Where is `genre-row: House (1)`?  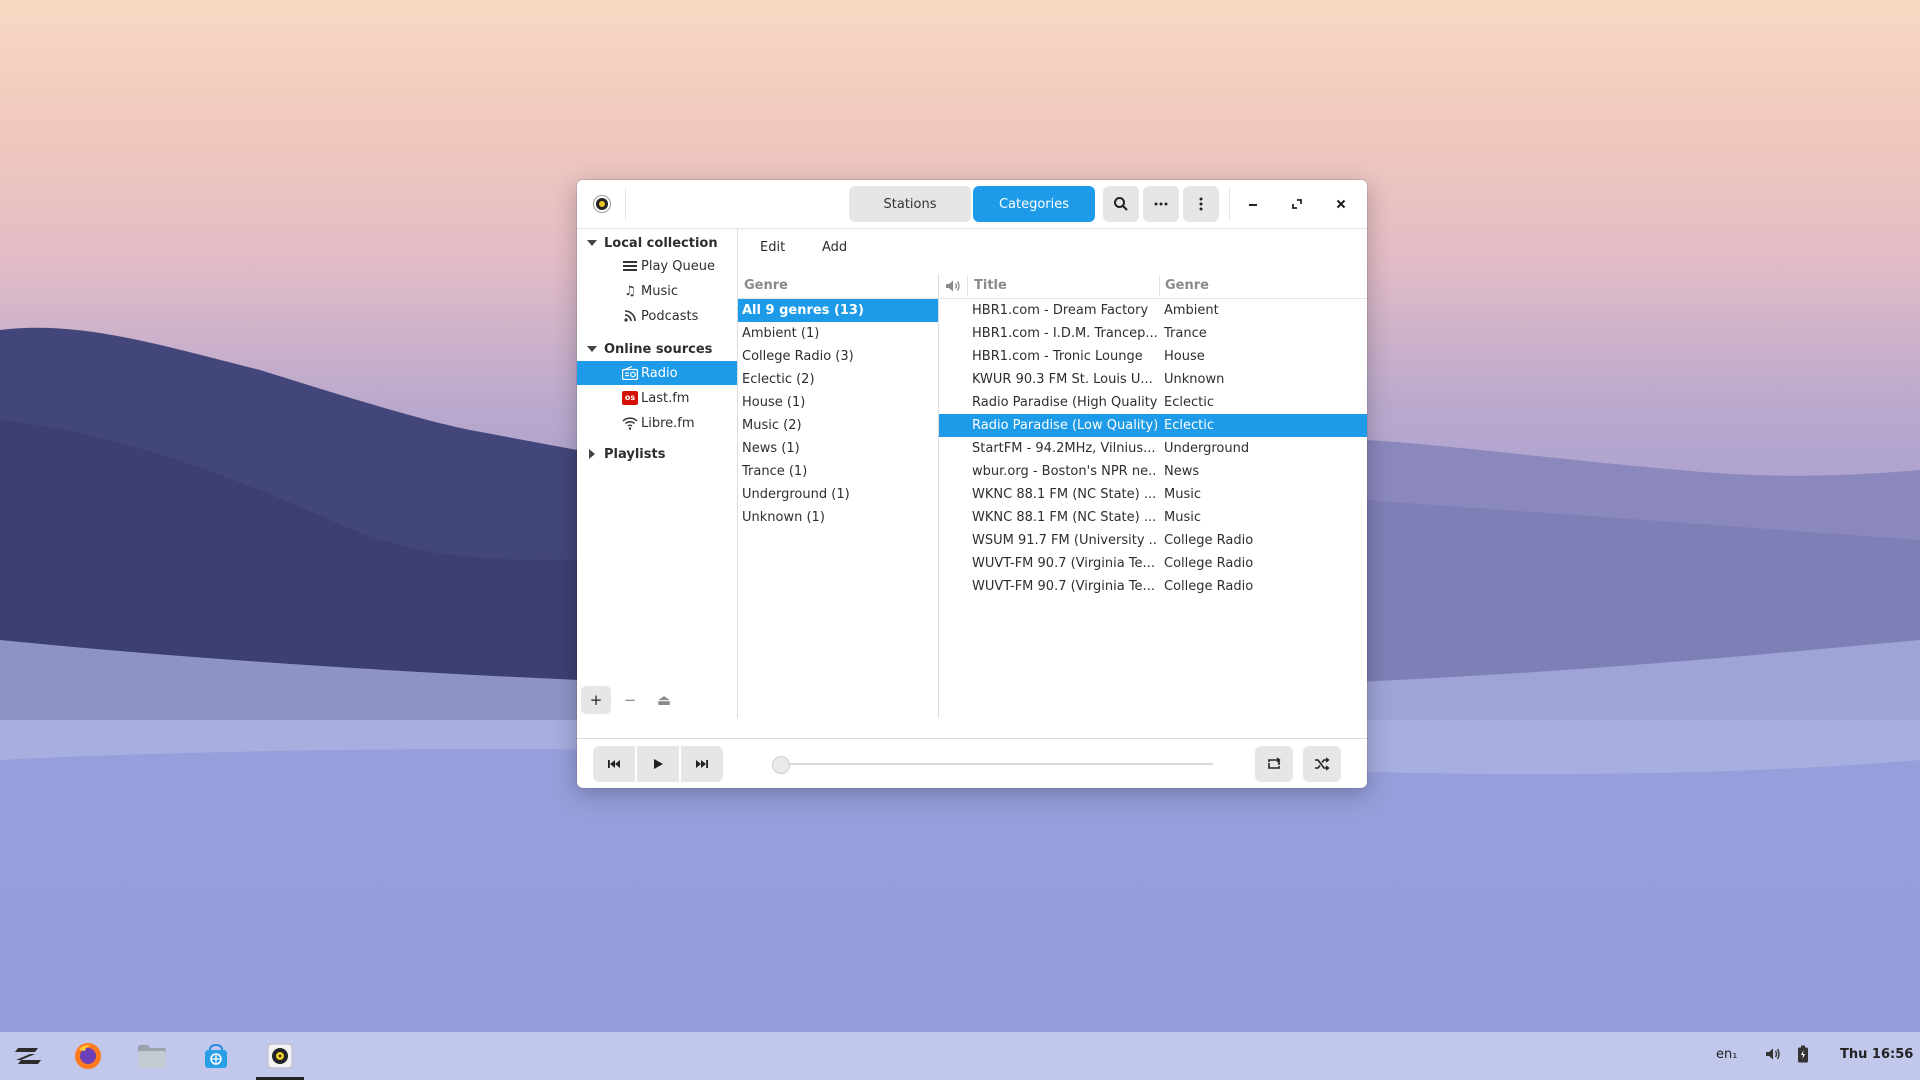
genre-row: House (1) is located at coordinates (838, 402).